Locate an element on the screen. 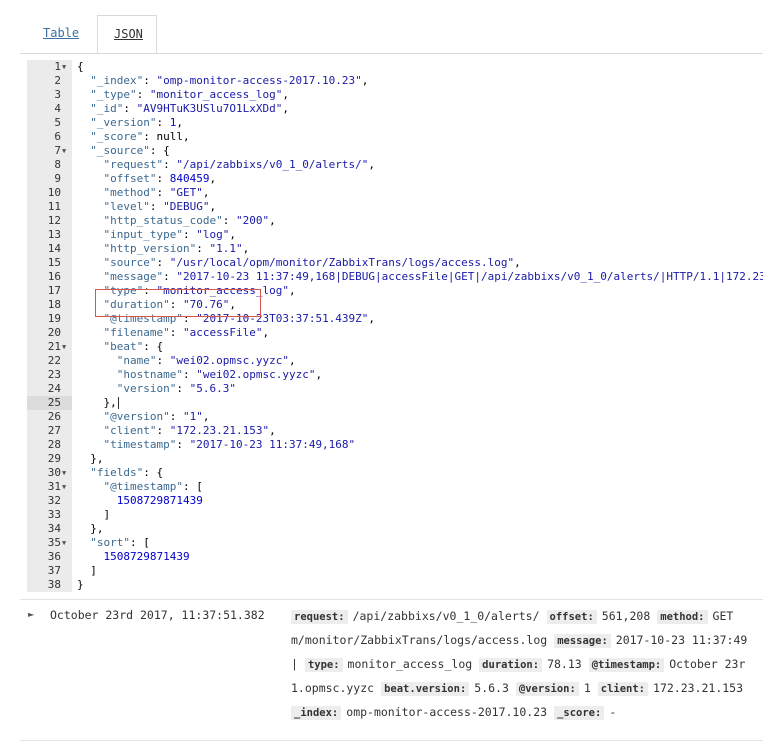 This screenshot has height=743, width=763. line-number: 21 is located at coordinates (54, 346).